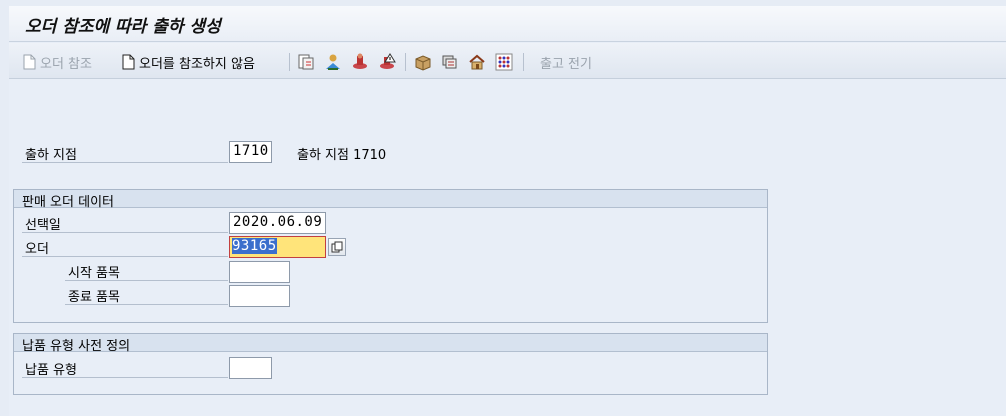 Image resolution: width=1006 pixels, height=416 pixels. What do you see at coordinates (37, 249) in the screenshot?
I see `order-label: 오더` at bounding box center [37, 249].